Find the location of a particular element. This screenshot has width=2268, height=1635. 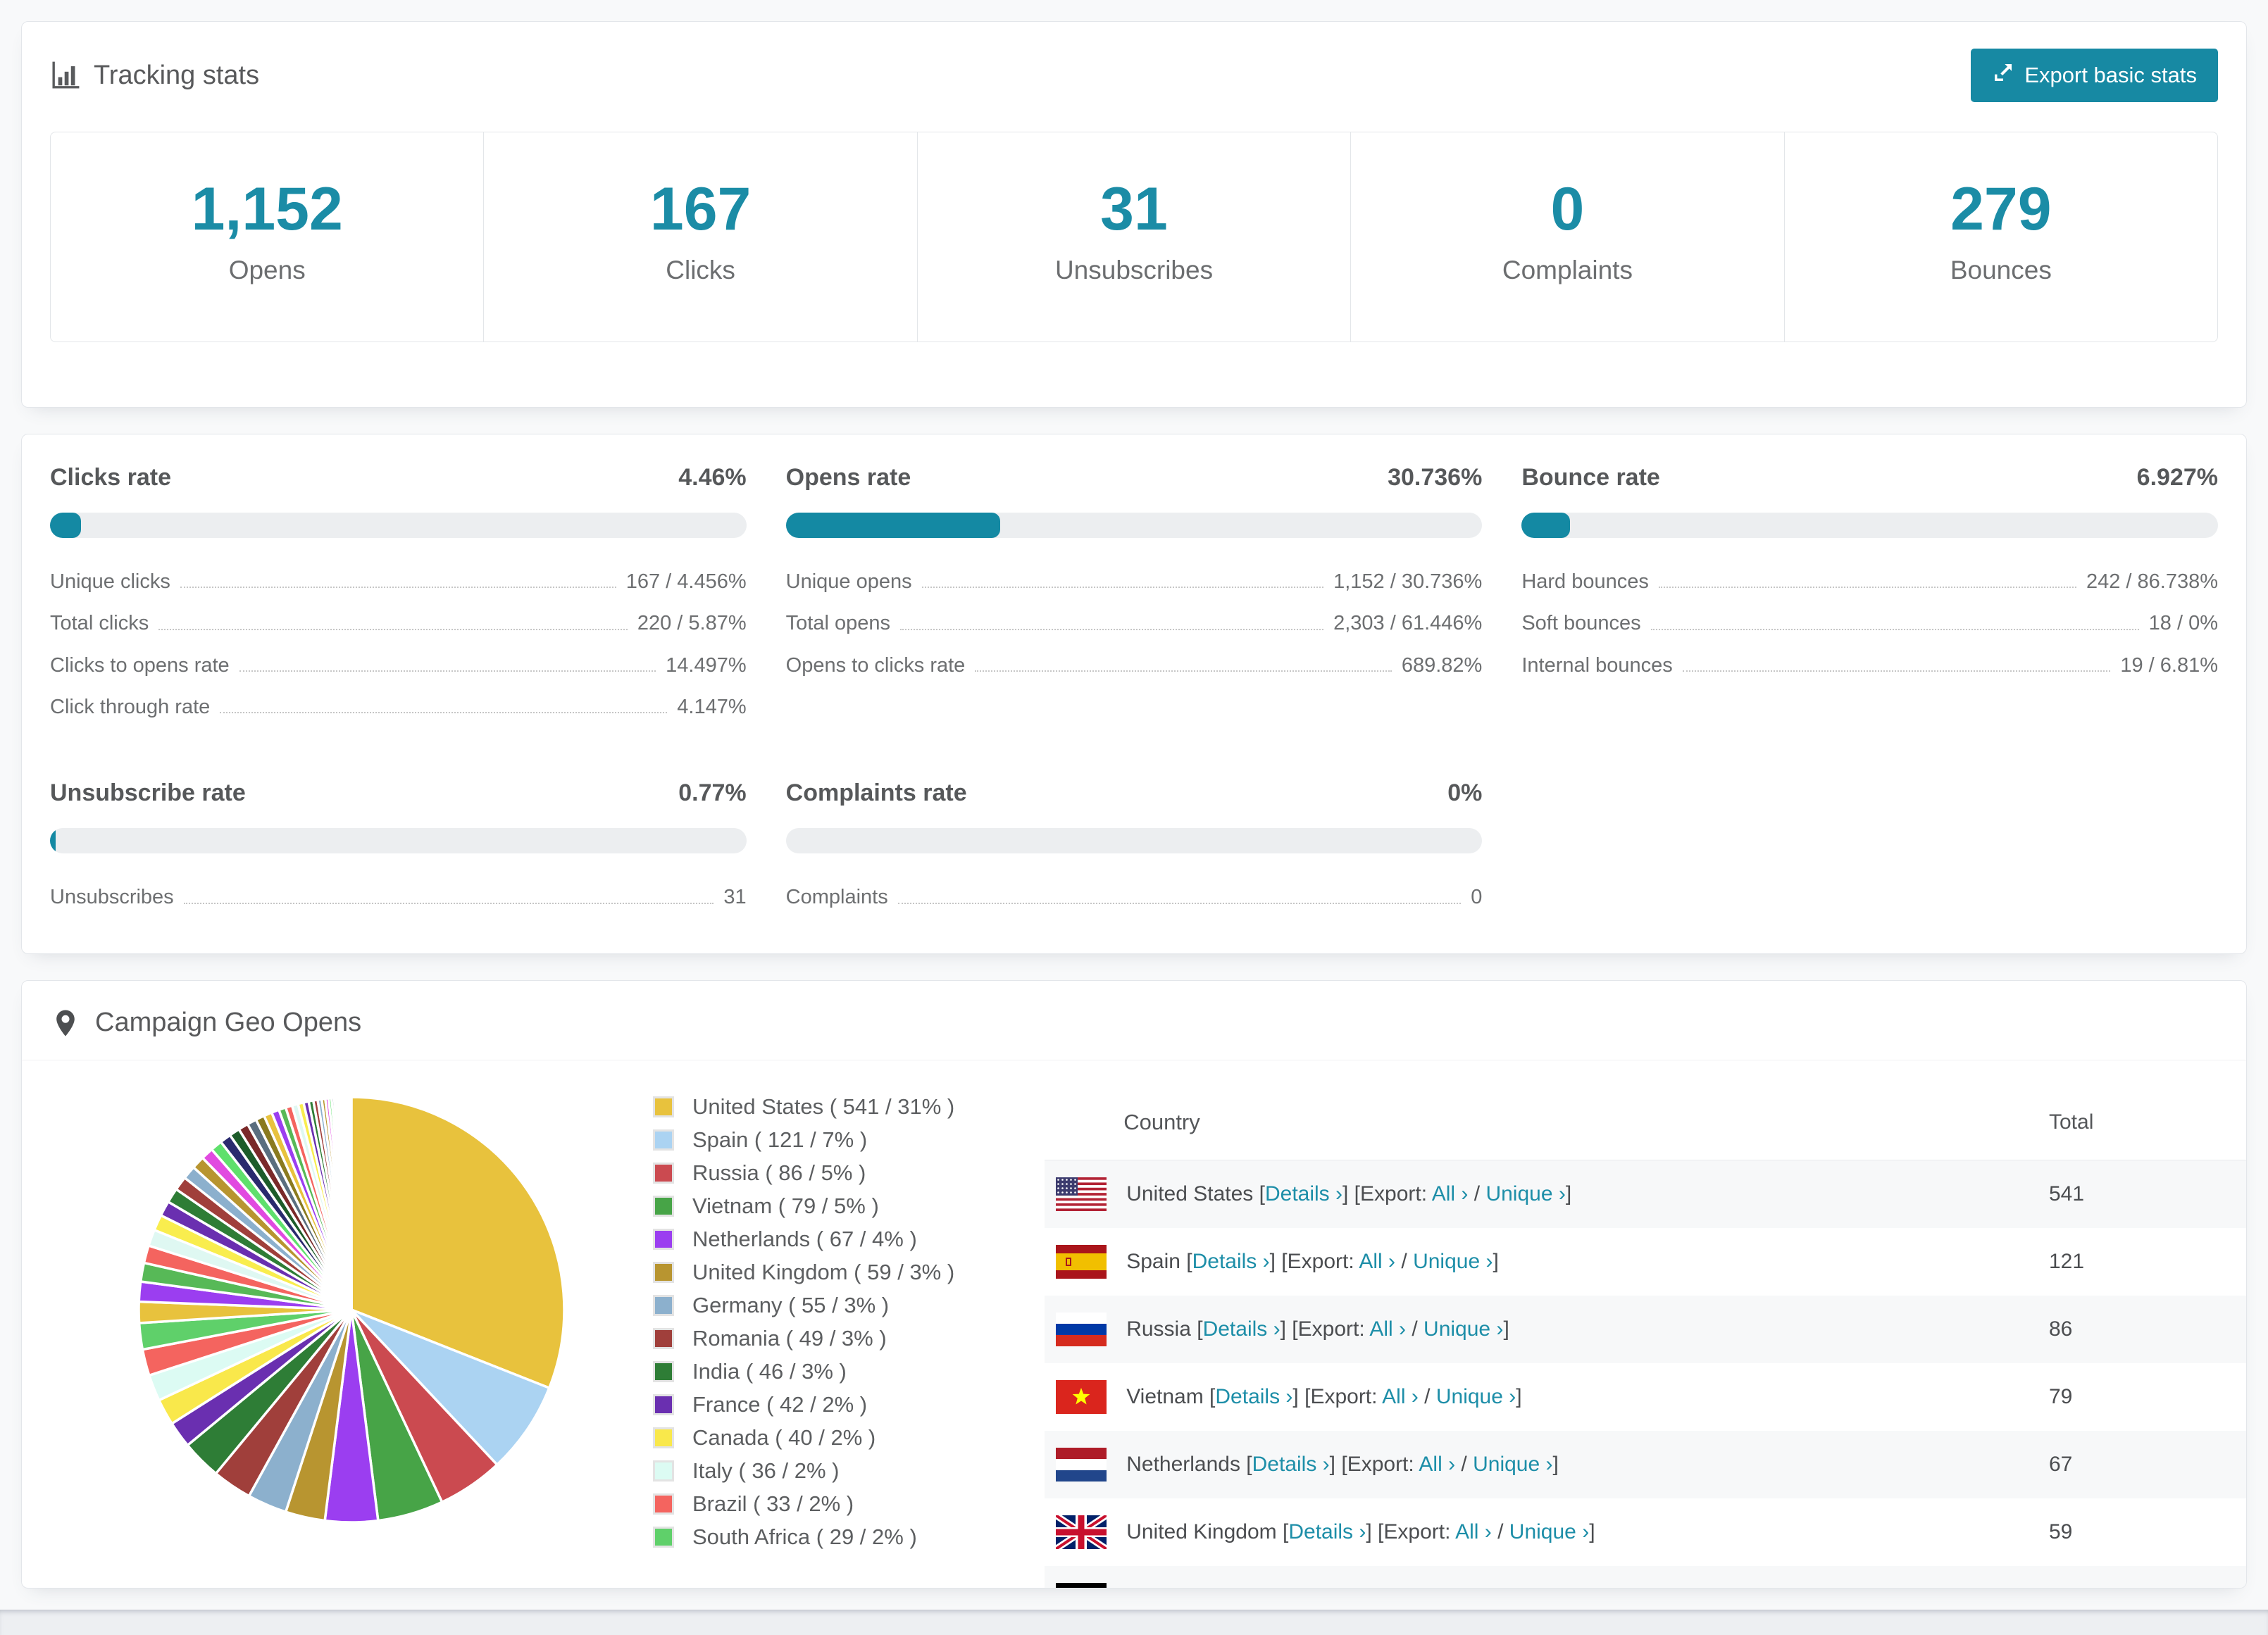

detail-label: Unique clicks is located at coordinates (110, 582).